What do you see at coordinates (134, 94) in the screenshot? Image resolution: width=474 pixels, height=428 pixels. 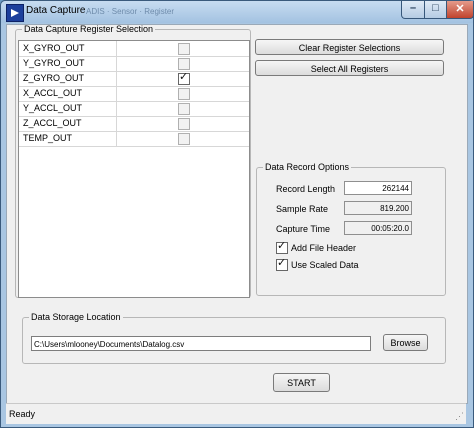 I see `register-row: X_ACCL_OUT` at bounding box center [134, 94].